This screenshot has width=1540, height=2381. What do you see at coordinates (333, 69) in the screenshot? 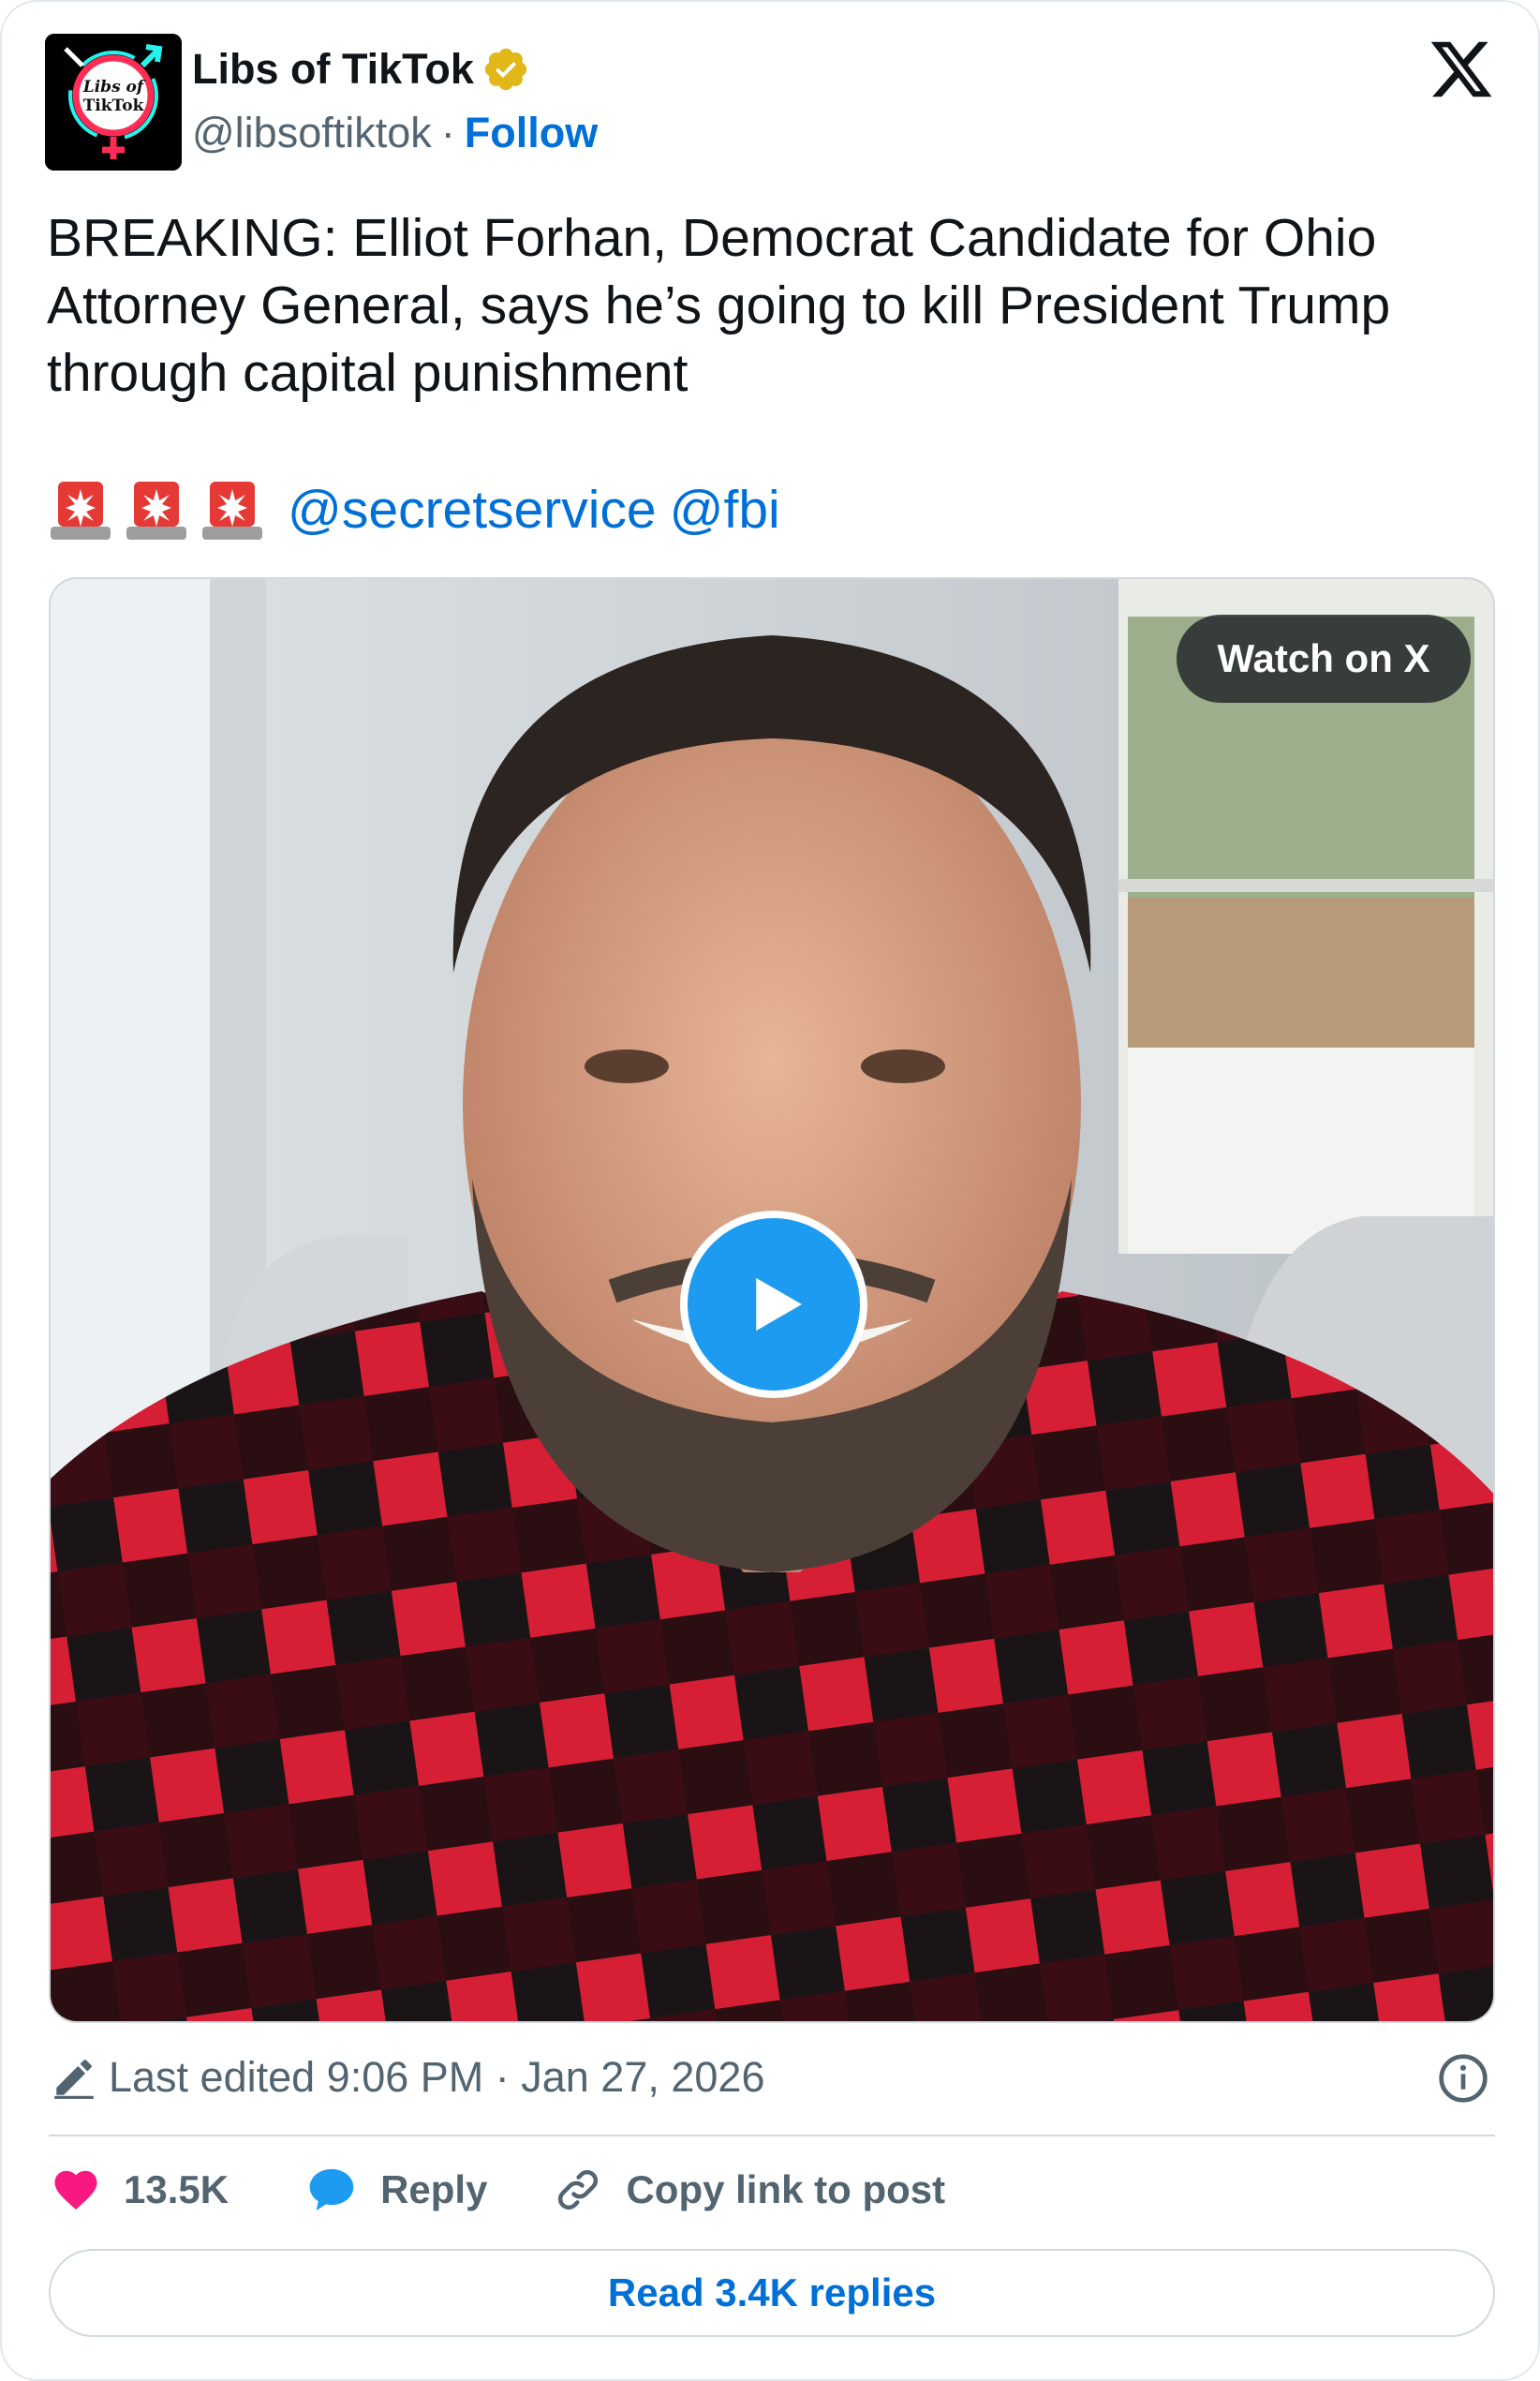
I see `author-name: Libs of TikTok` at bounding box center [333, 69].